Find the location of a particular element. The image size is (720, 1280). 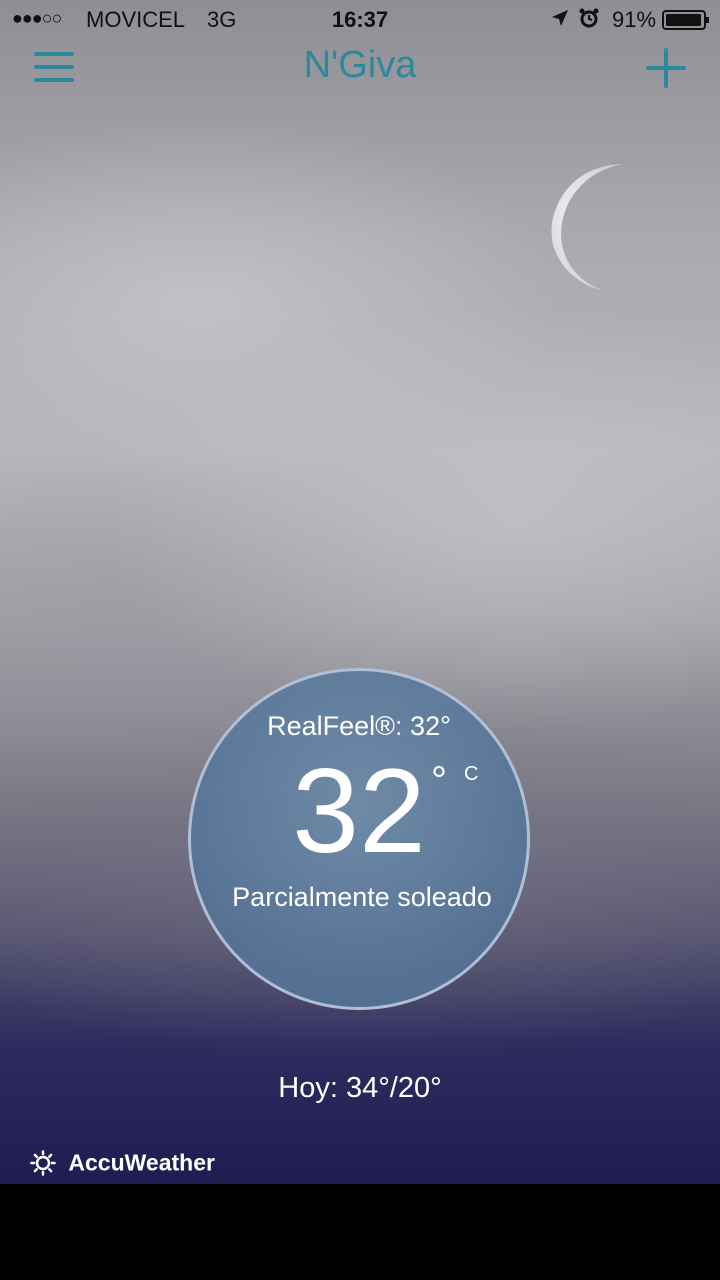

add-location-button is located at coordinates (666, 68).